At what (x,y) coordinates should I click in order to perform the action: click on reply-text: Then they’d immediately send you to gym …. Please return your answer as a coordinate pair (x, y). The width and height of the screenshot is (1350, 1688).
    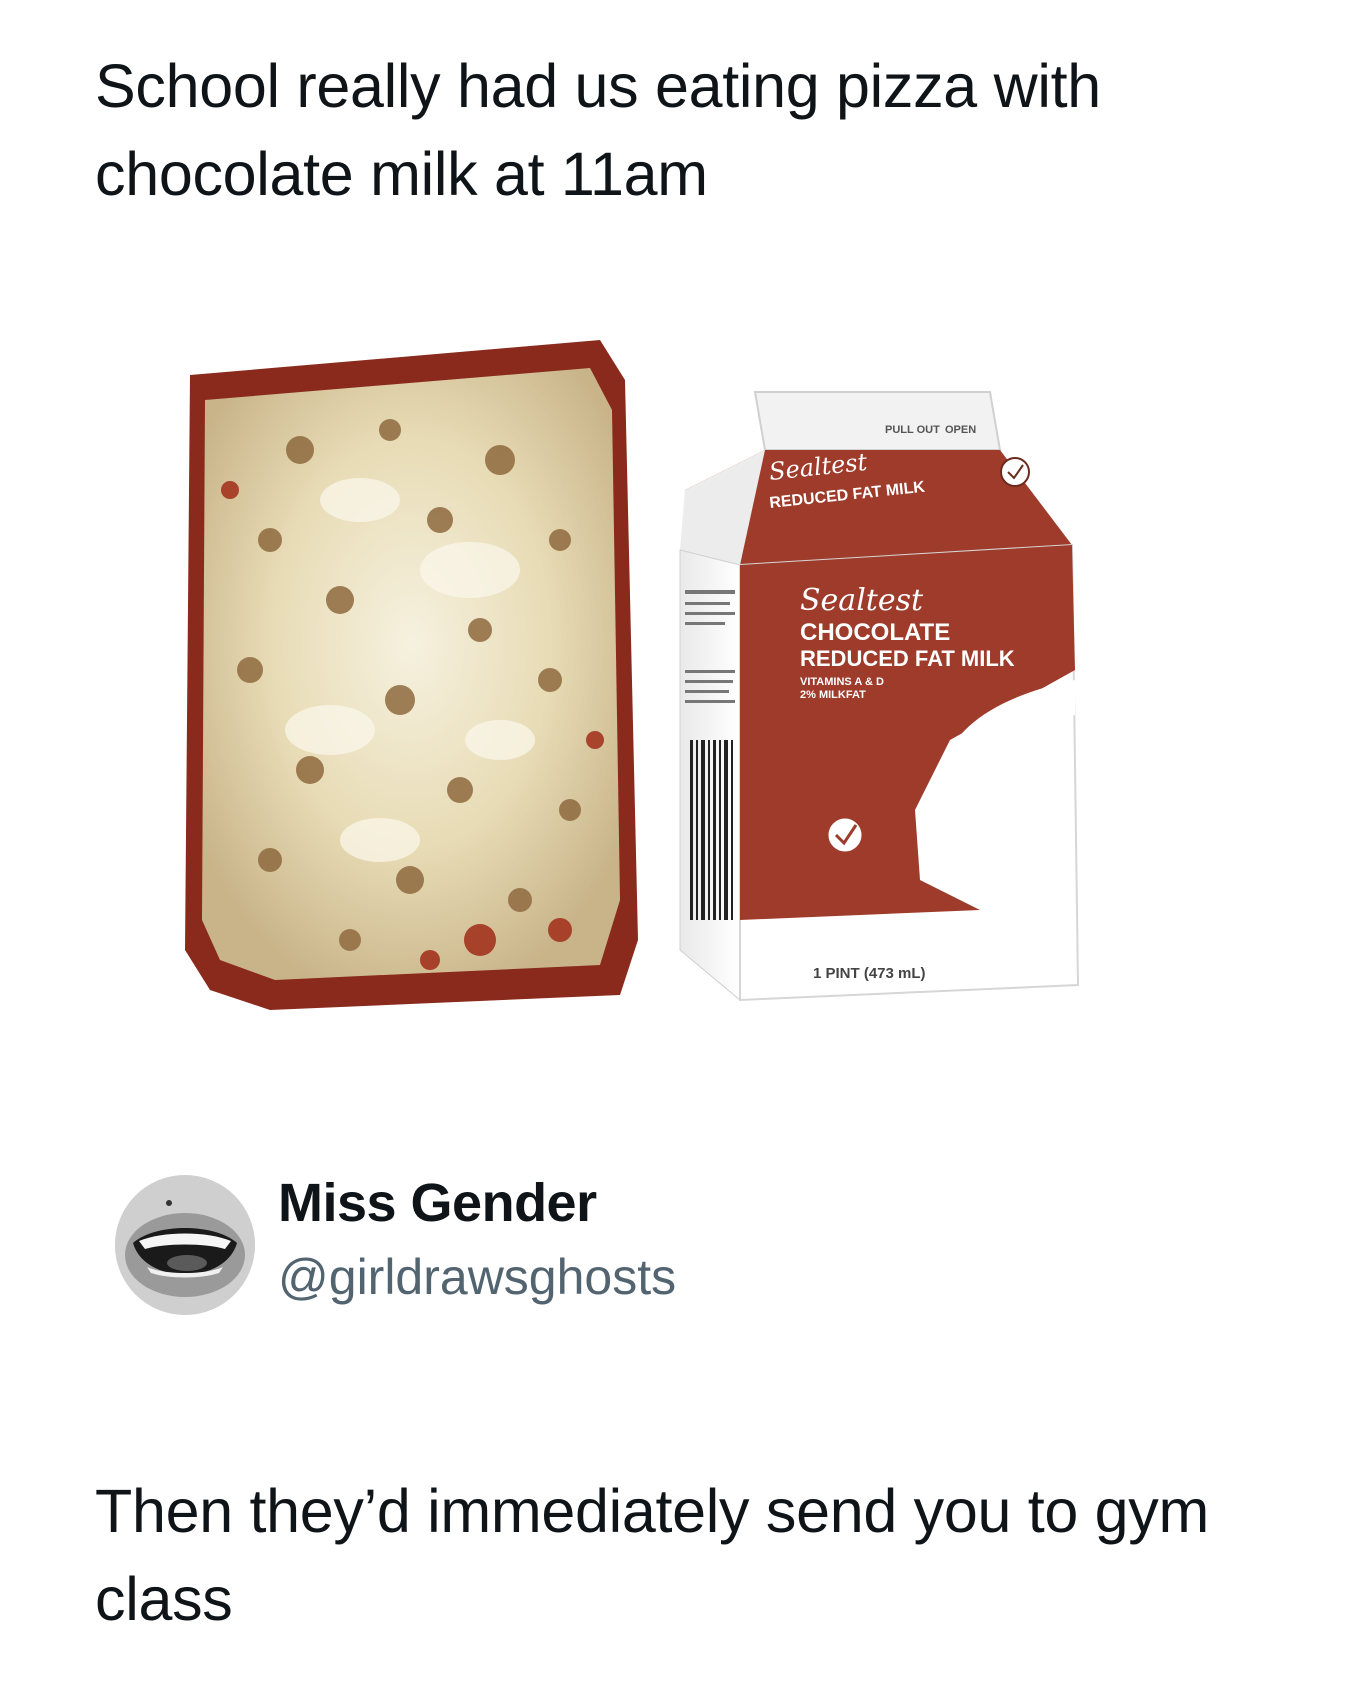
    Looking at the image, I should click on (652, 1555).